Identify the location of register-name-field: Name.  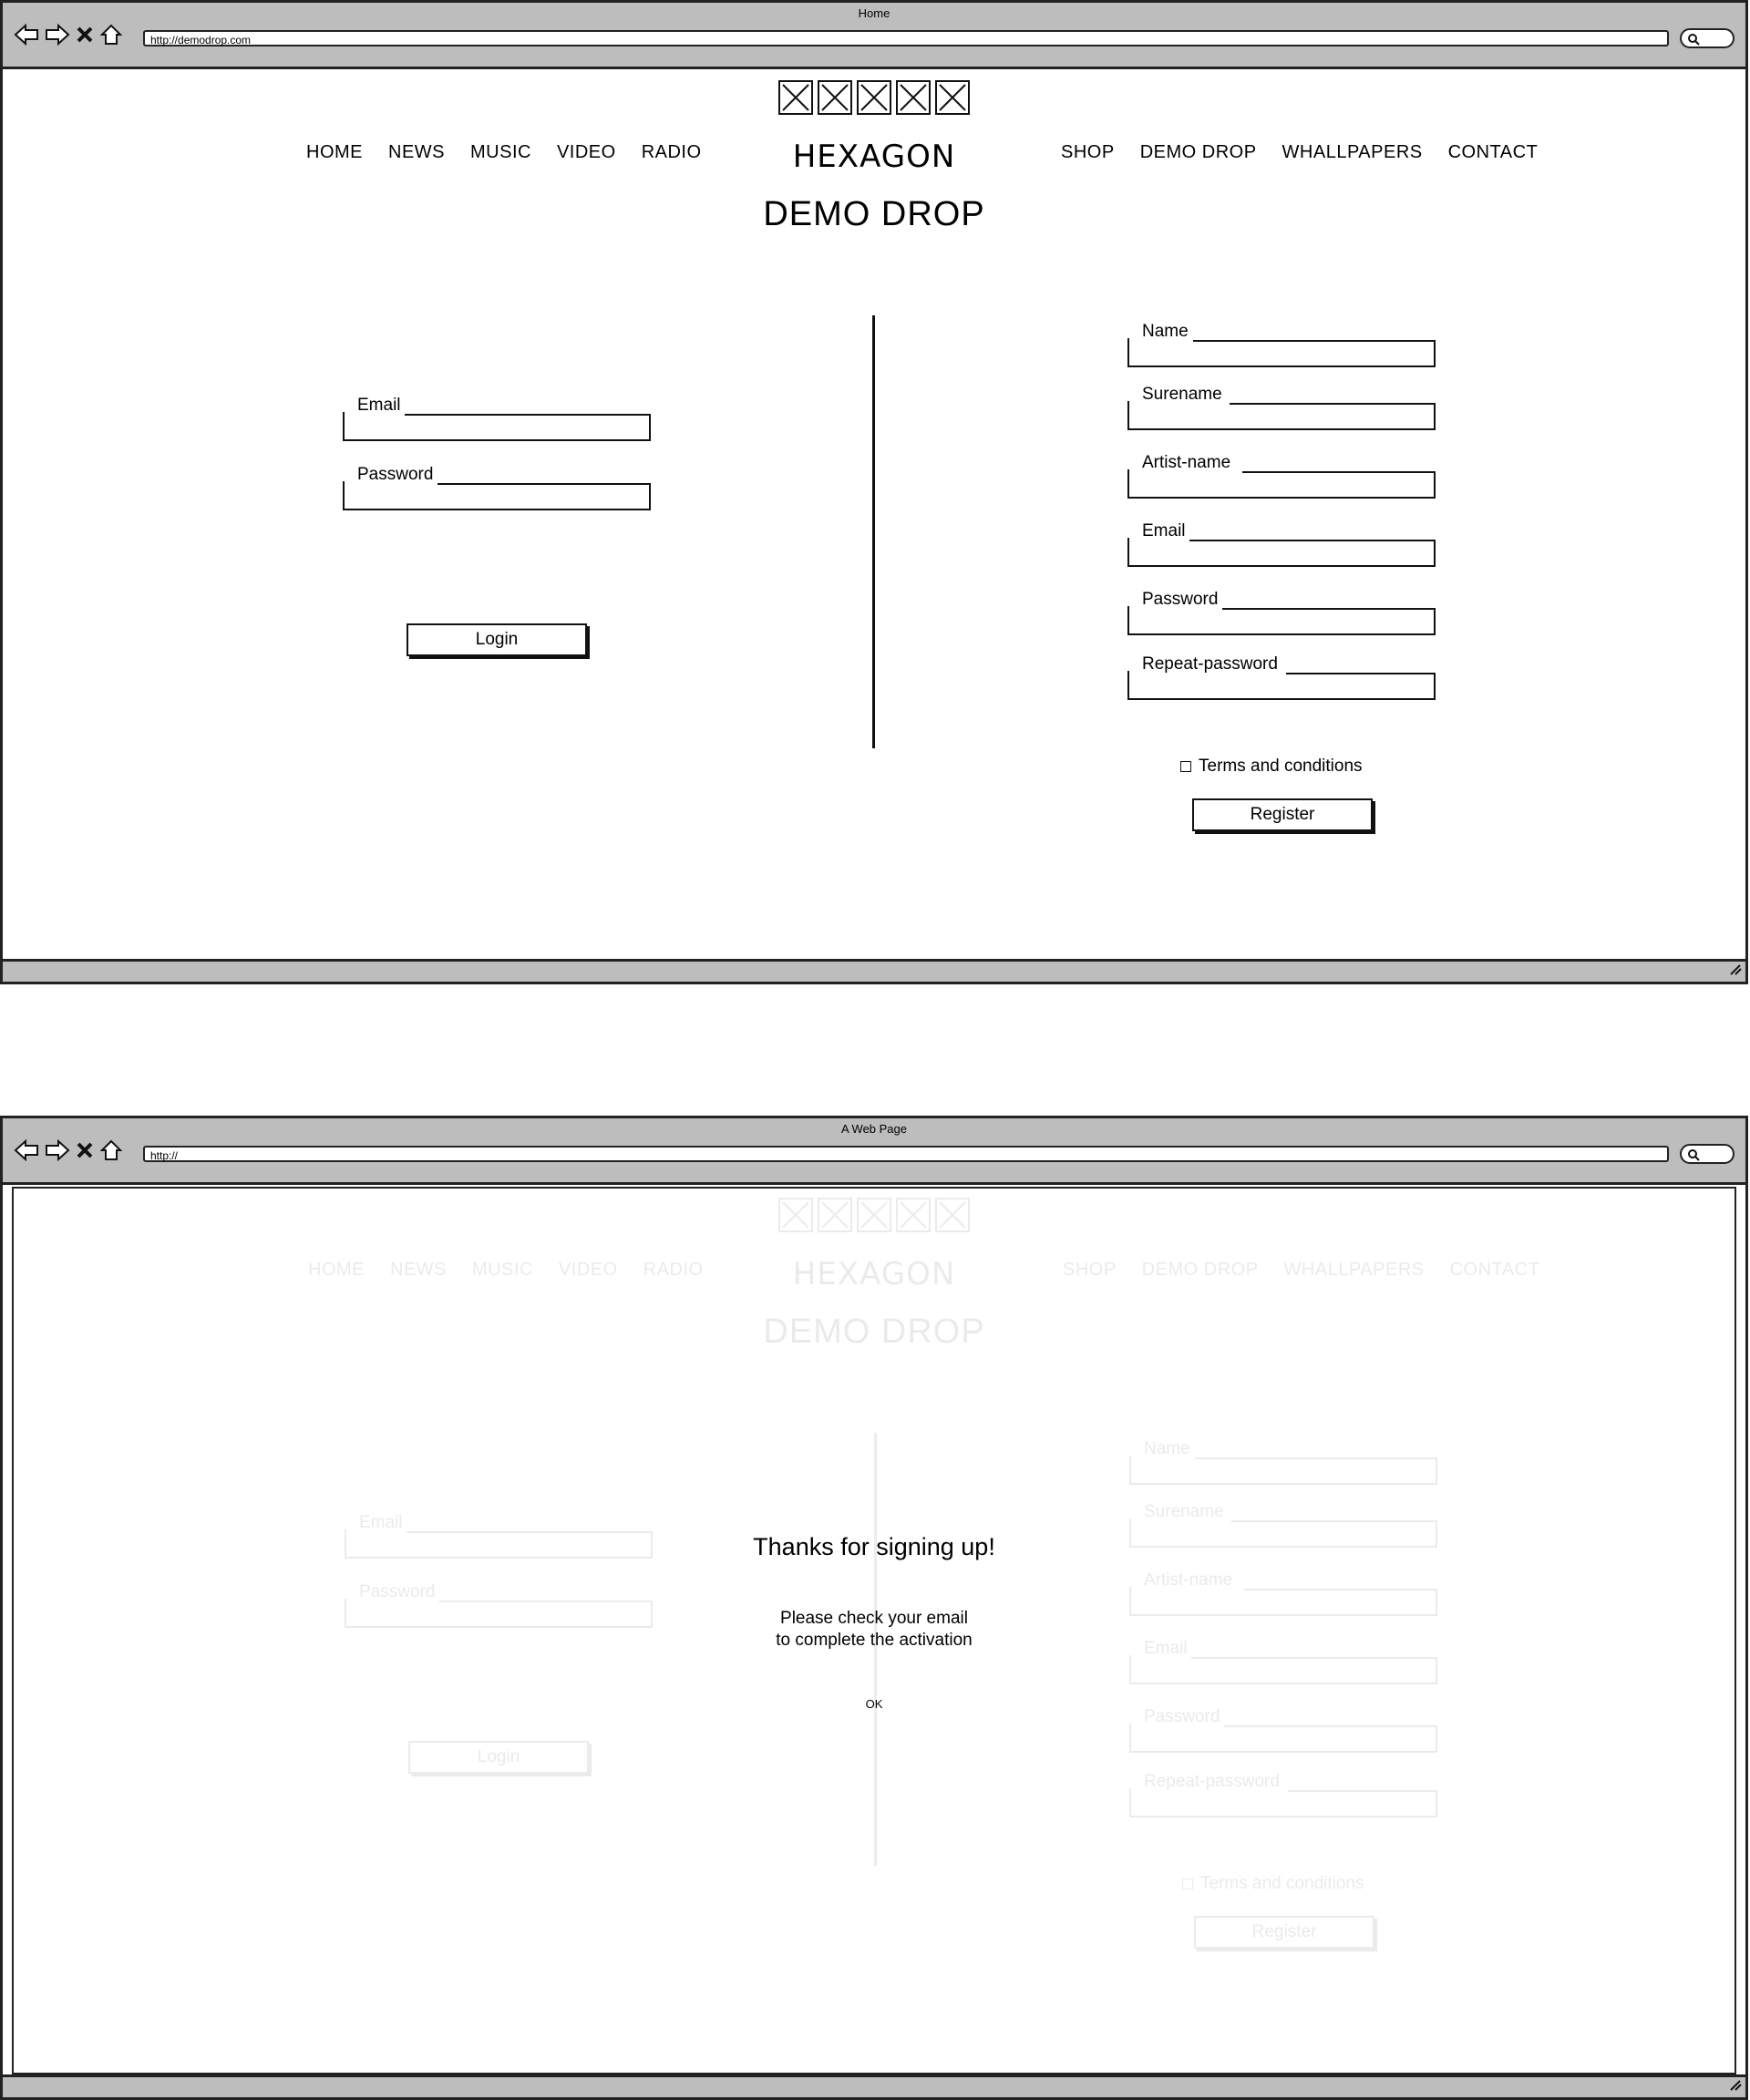
(1282, 344).